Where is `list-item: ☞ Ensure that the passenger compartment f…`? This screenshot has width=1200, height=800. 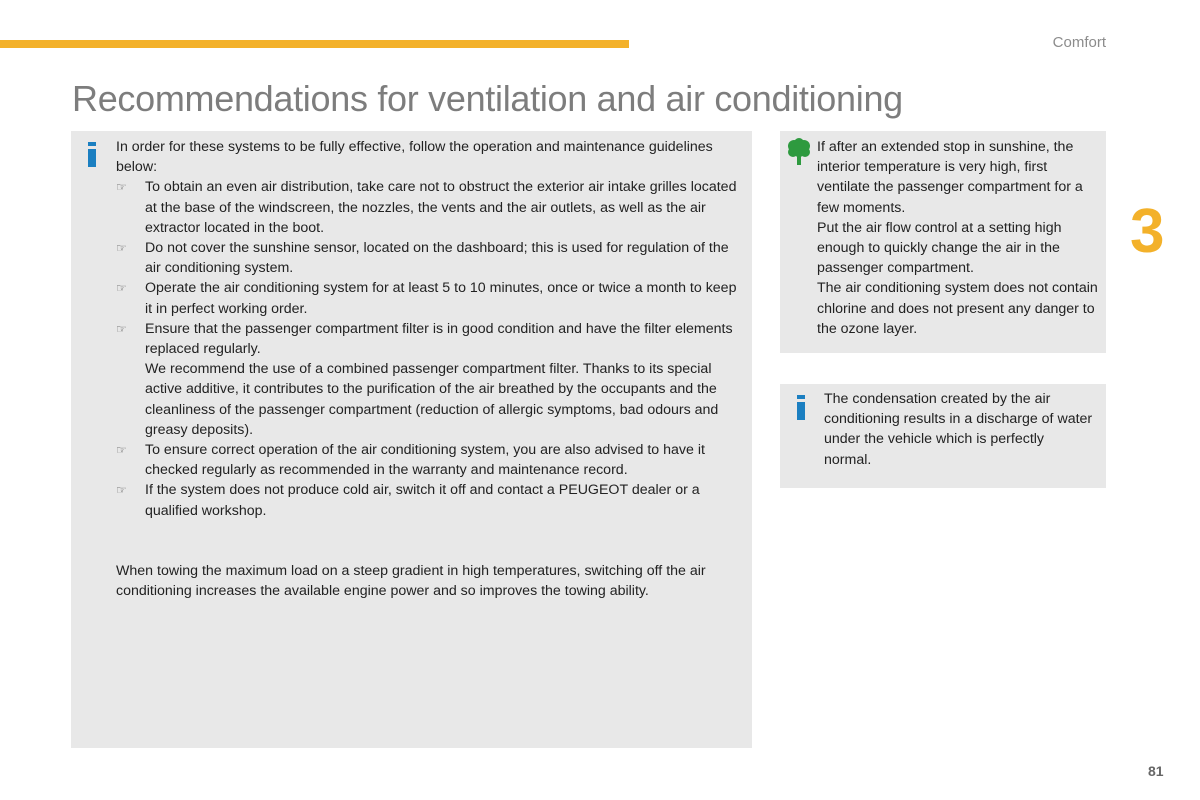 list-item: ☞ Ensure that the passenger compartment f… is located at coordinates (424, 379).